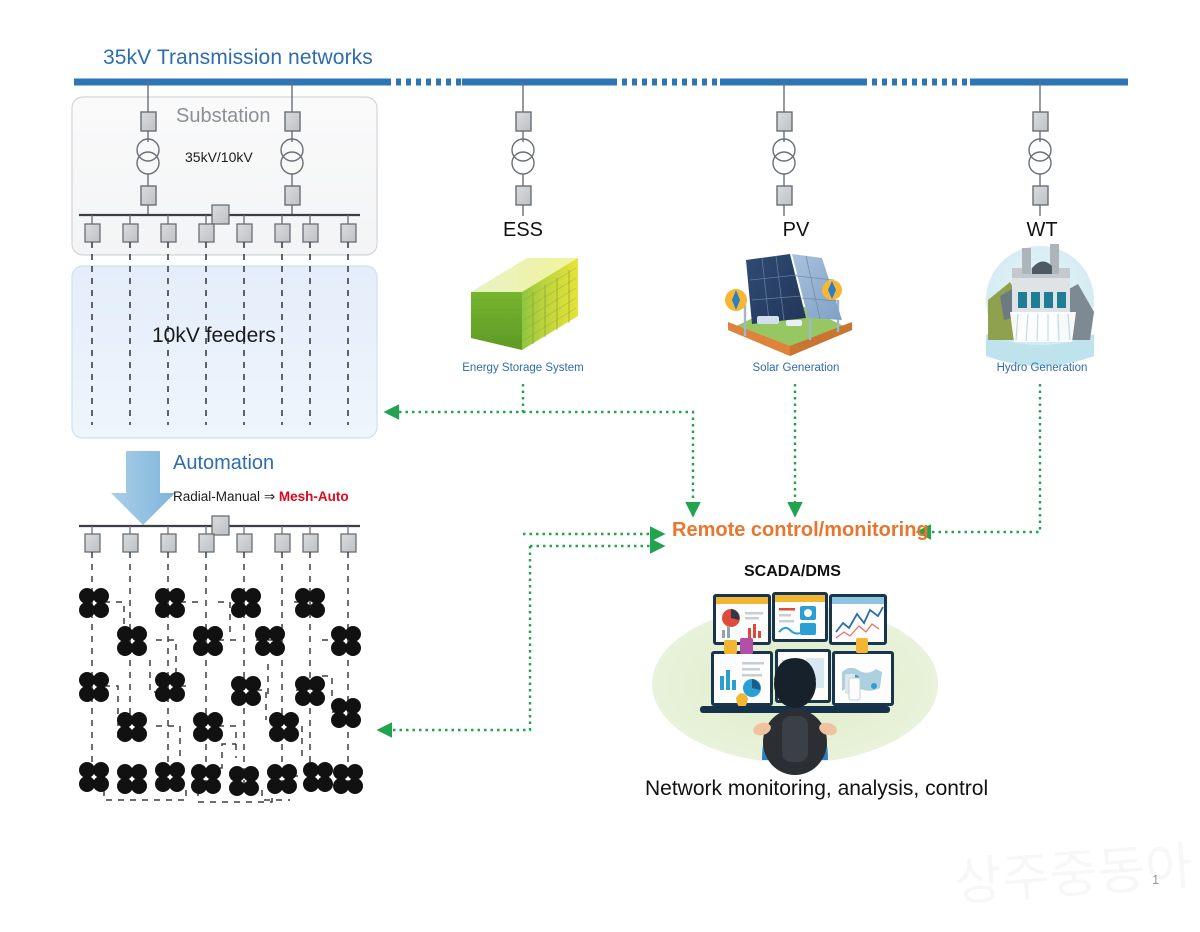 The image size is (1200, 932). I want to click on page-number: 1, so click(1156, 879).